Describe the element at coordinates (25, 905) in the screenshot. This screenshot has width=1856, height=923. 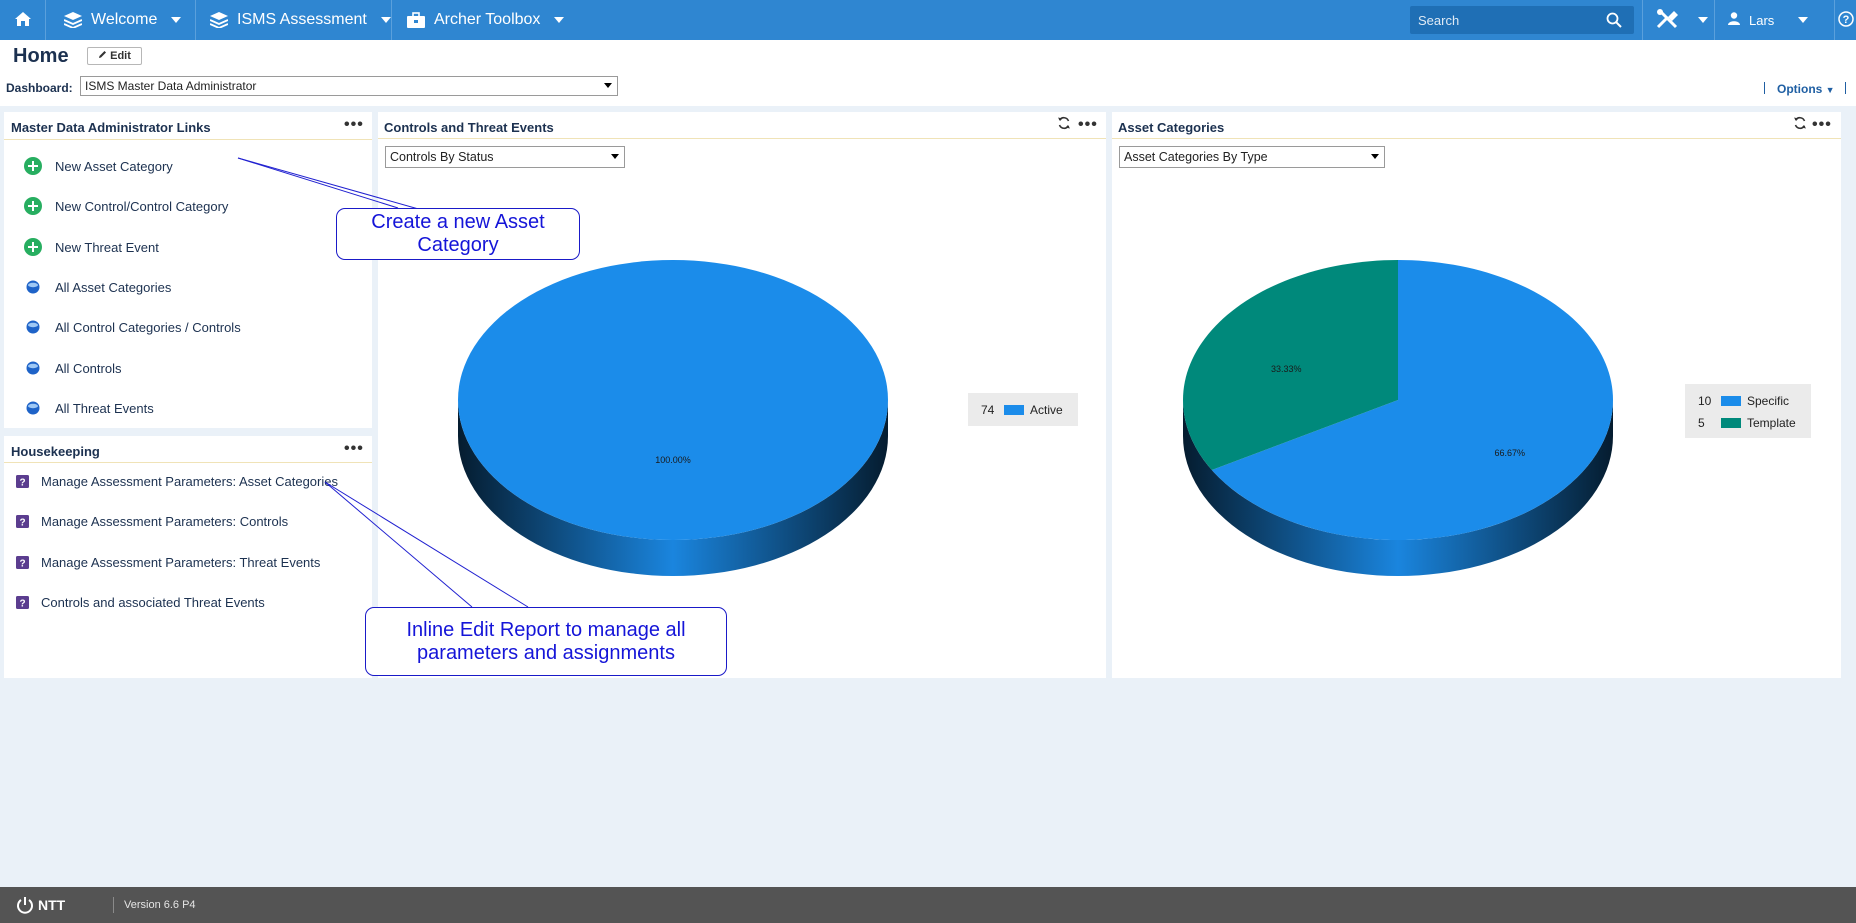
I see `power-icon` at that location.